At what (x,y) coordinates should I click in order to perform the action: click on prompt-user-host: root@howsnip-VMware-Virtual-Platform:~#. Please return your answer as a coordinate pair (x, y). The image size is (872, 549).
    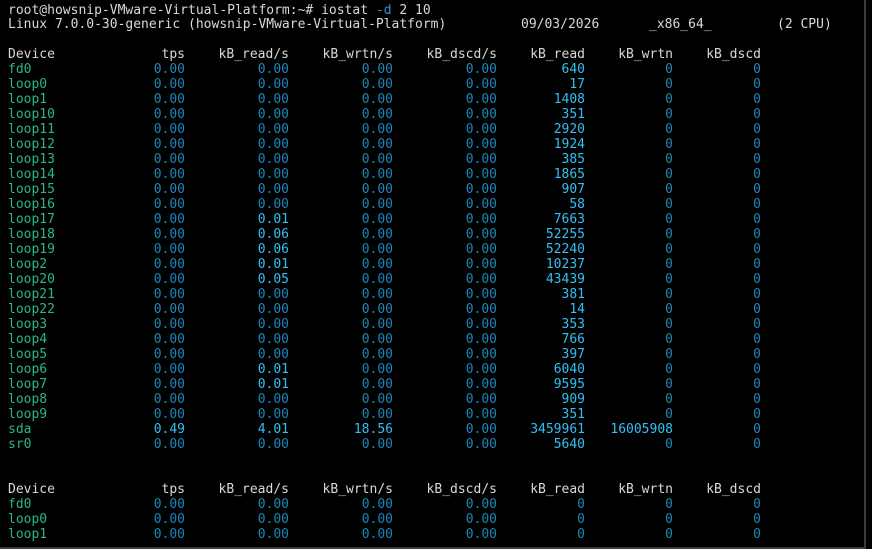
    Looking at the image, I should click on (161, 10).